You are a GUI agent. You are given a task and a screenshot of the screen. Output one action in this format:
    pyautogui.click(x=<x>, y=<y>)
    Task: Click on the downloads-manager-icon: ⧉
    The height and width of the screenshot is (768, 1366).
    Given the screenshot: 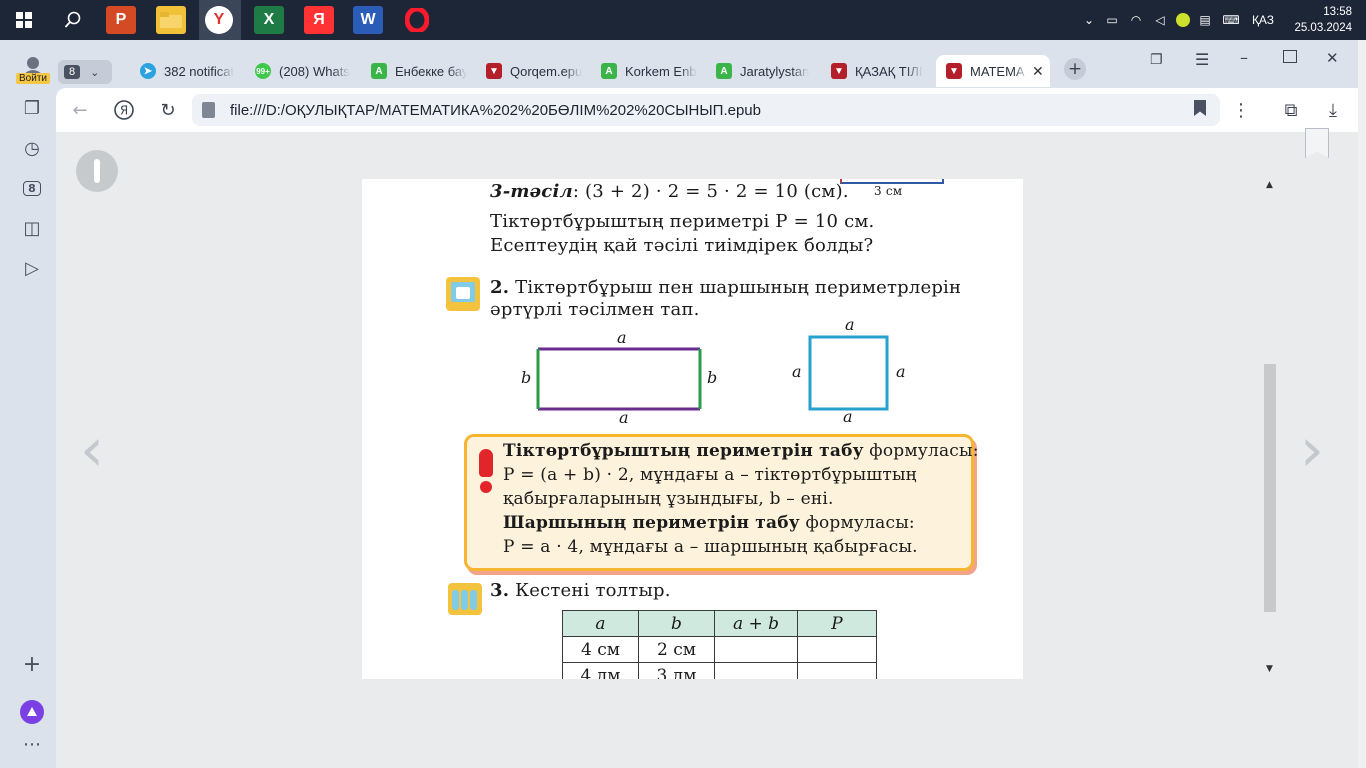 What is the action you would take?
    pyautogui.click(x=1291, y=110)
    